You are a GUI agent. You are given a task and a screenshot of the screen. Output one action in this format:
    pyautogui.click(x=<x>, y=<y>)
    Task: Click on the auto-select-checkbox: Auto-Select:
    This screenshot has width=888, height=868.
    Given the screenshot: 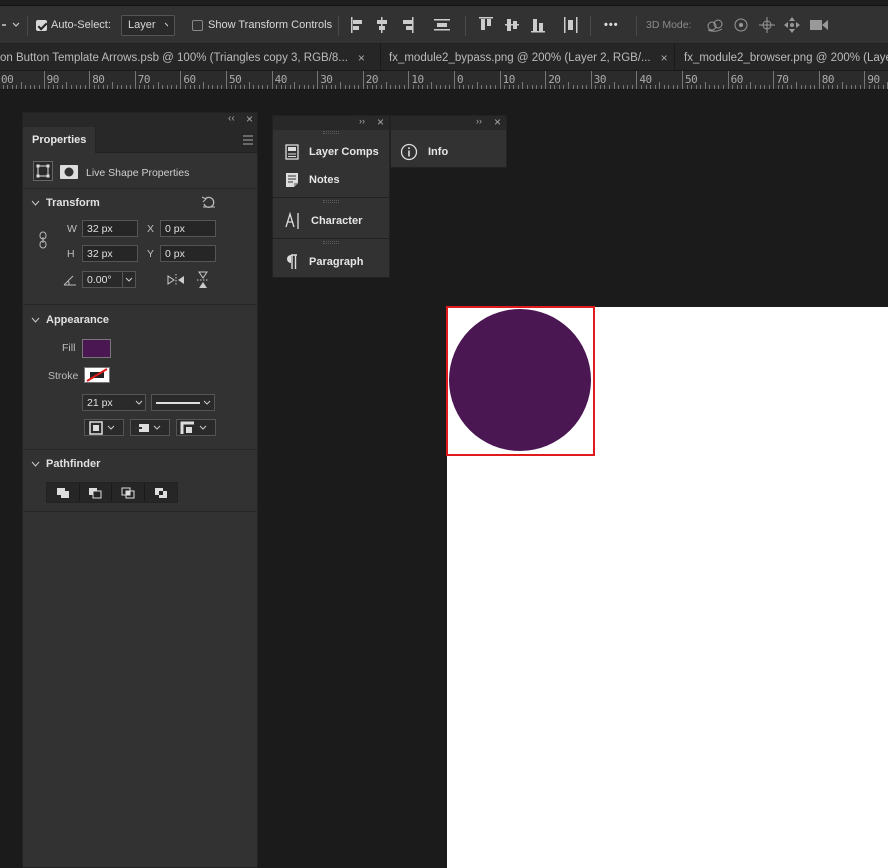 What is the action you would take?
    pyautogui.click(x=73, y=25)
    